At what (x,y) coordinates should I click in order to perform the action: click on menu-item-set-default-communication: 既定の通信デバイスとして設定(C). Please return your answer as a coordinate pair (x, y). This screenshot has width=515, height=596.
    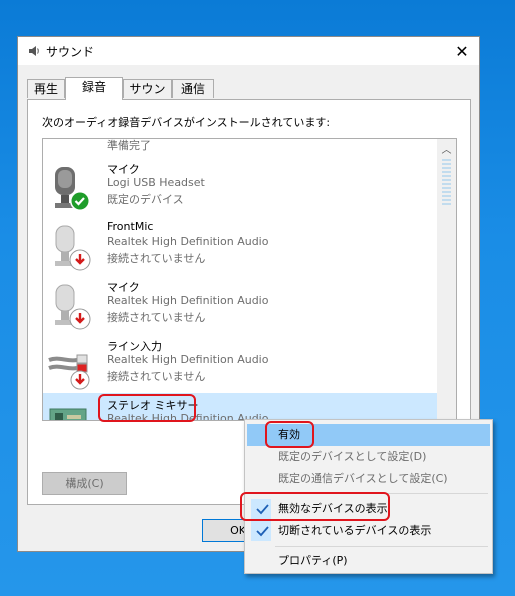
    Looking at the image, I should click on (368, 479).